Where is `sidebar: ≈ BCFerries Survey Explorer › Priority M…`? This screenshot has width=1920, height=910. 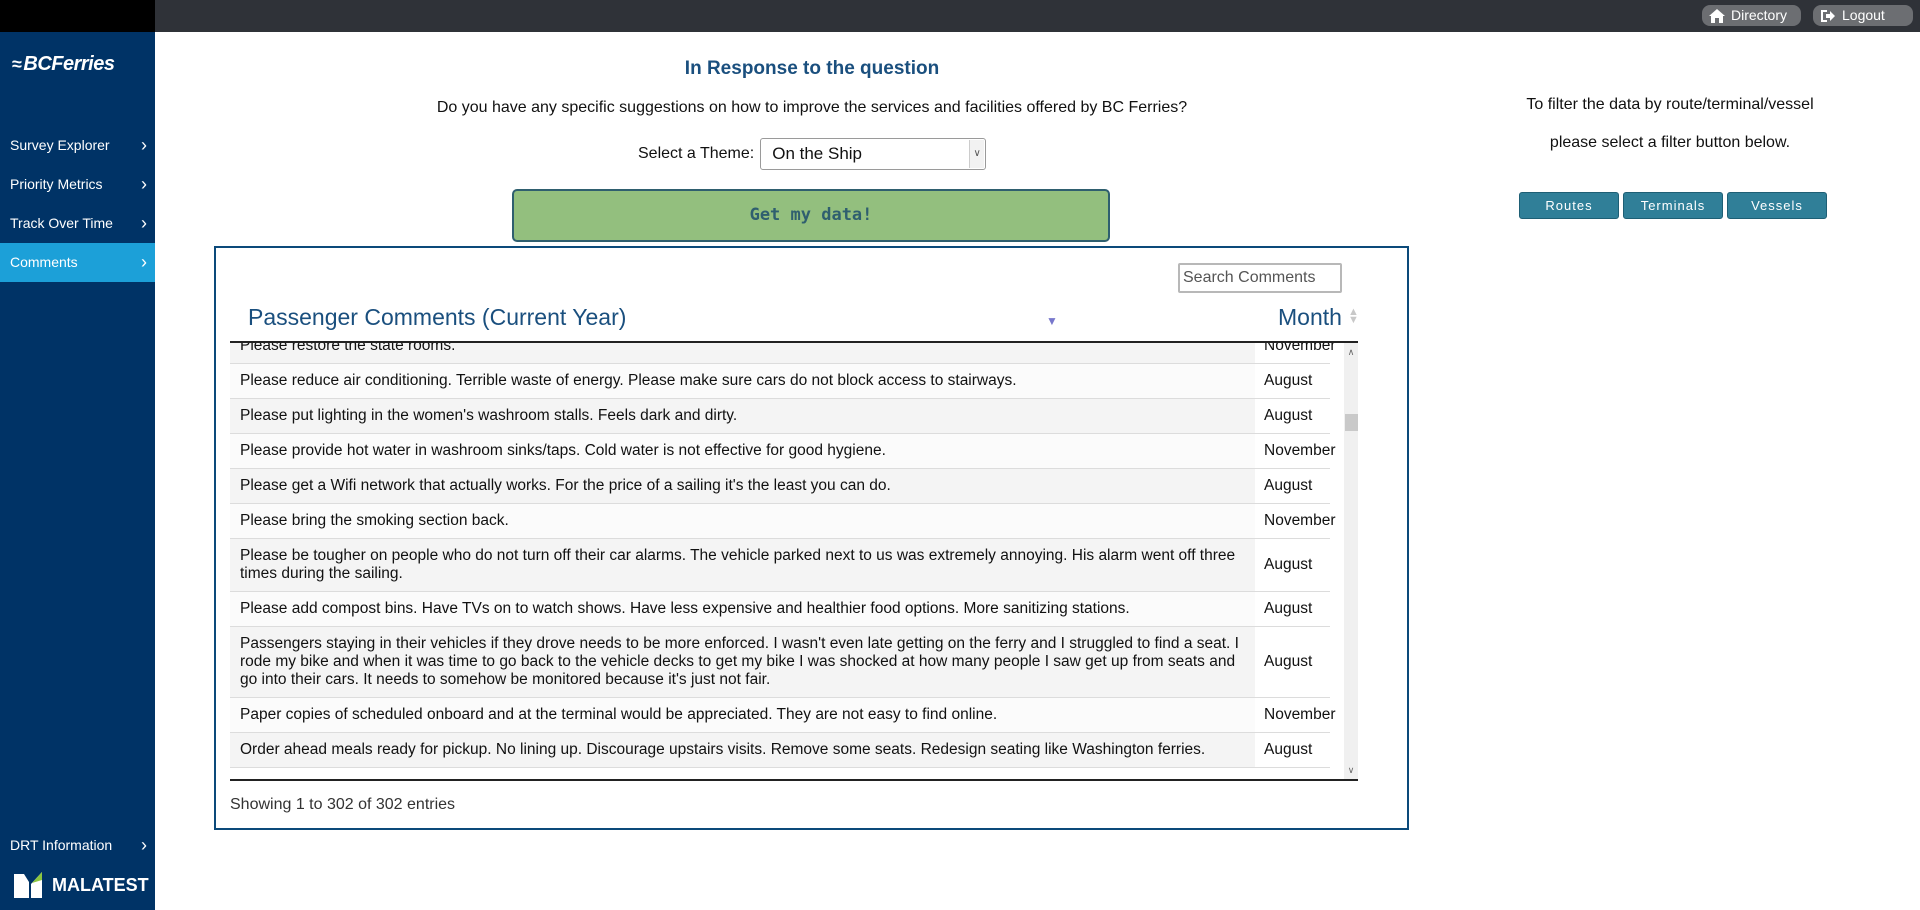 sidebar: ≈ BCFerries Survey Explorer › Priority M… is located at coordinates (77, 471).